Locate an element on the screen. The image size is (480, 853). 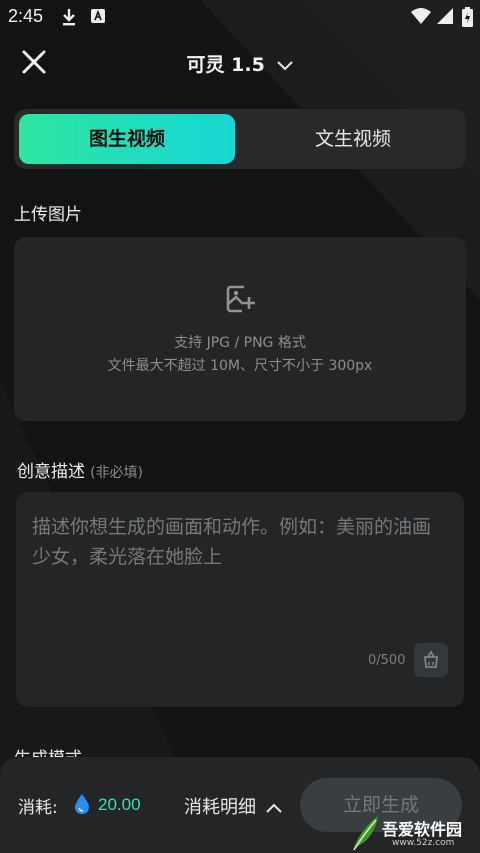
watermark: 吾爱软件园 www.52z.com is located at coordinates (414, 832).